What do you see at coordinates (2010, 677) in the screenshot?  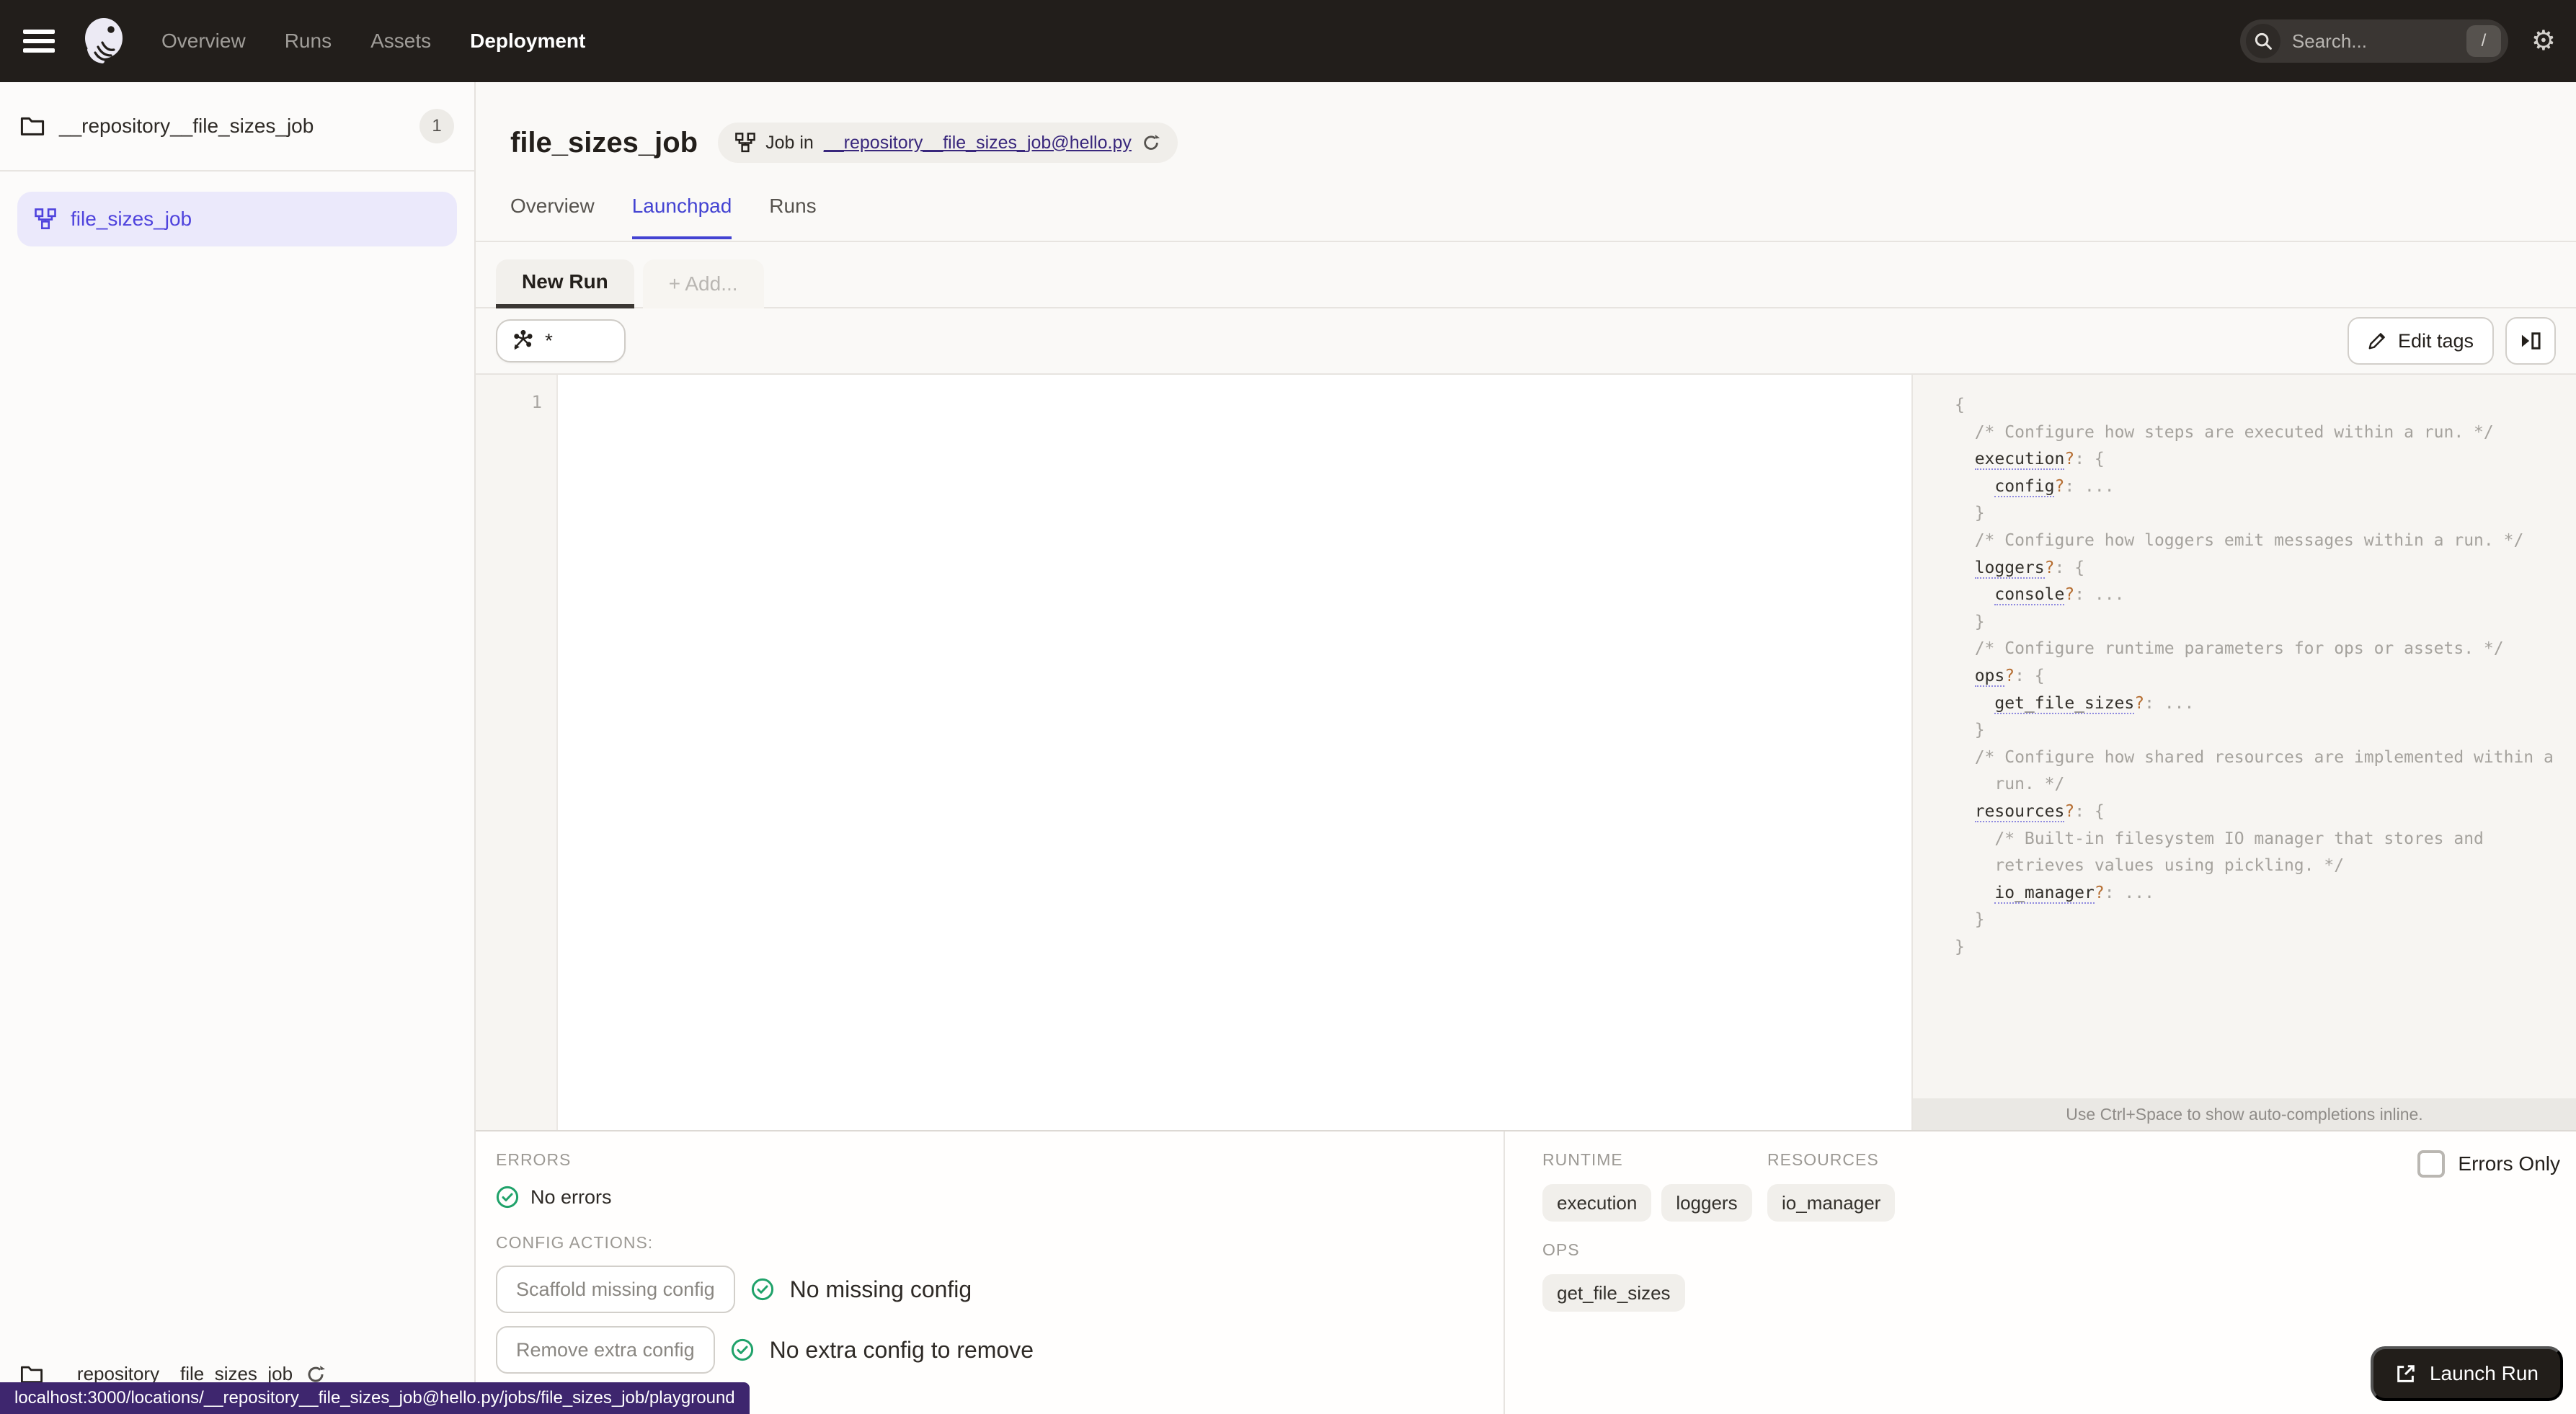 I see `config-schema-line: ops?: {` at bounding box center [2010, 677].